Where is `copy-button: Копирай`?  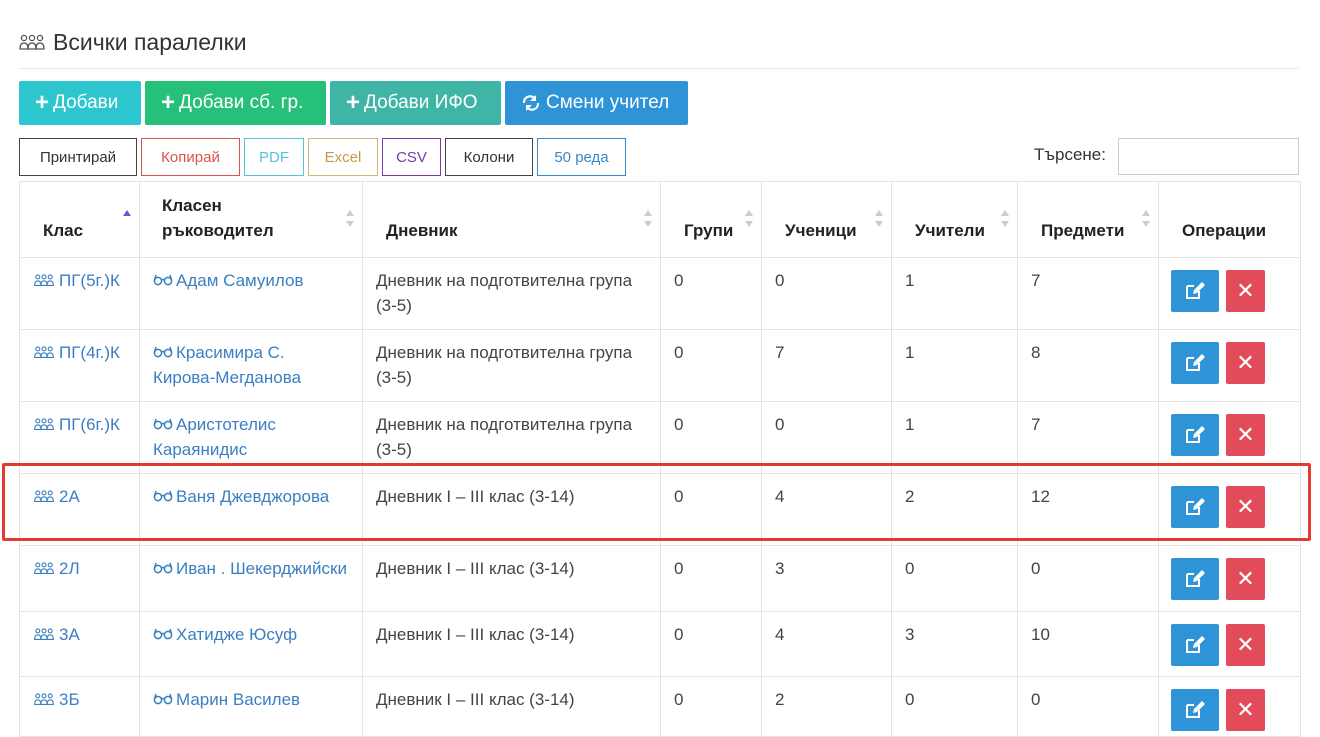
copy-button: Копирай is located at coordinates (190, 157).